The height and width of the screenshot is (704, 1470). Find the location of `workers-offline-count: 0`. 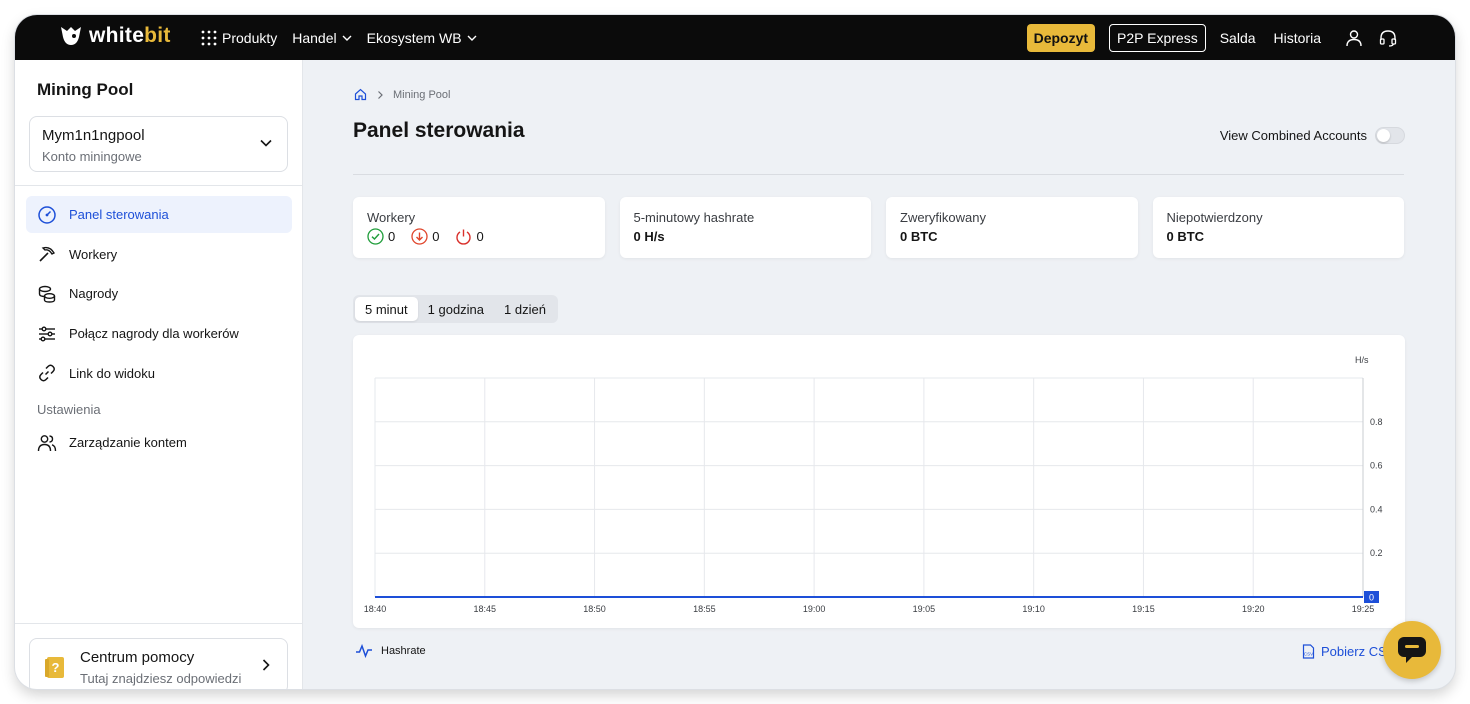

workers-offline-count: 0 is located at coordinates (436, 236).